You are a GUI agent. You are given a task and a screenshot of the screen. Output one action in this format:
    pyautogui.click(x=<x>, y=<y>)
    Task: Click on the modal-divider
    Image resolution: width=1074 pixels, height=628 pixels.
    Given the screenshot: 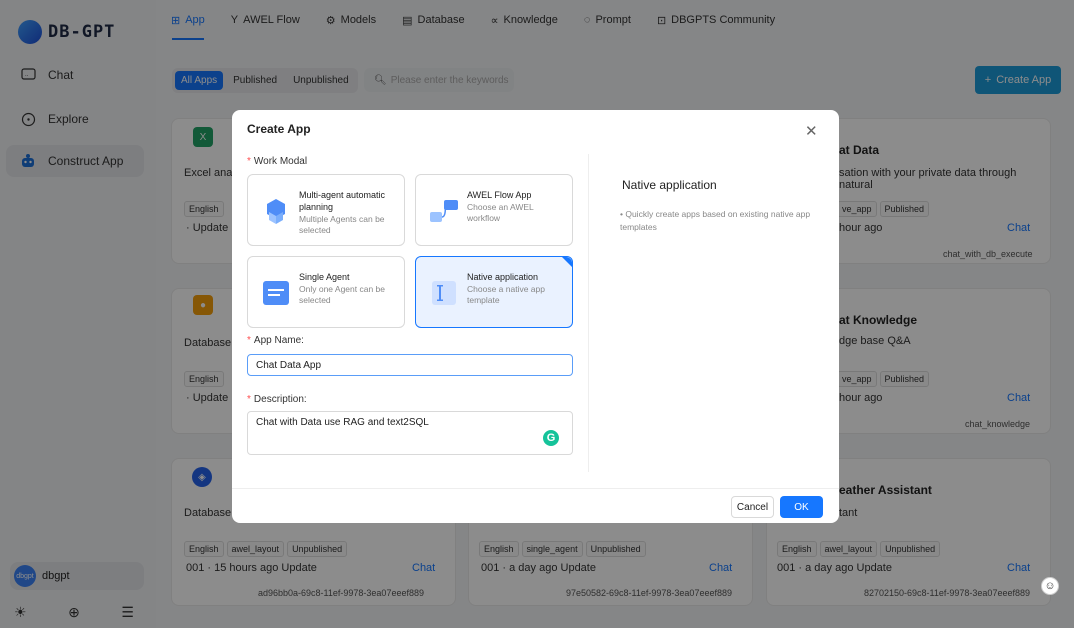 What is the action you would take?
    pyautogui.click(x=588, y=313)
    